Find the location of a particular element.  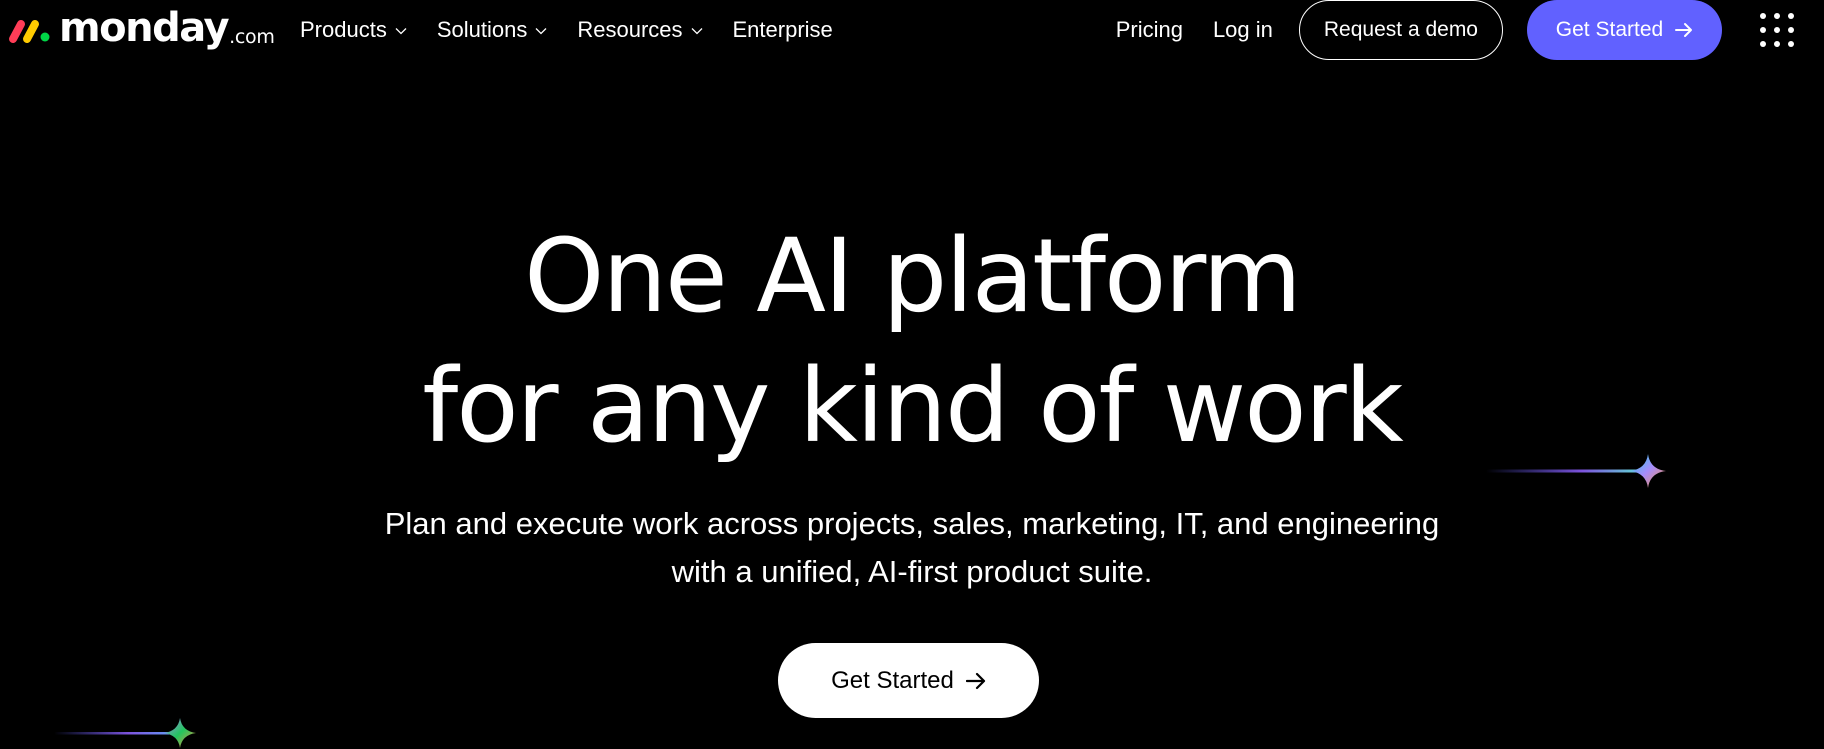

request-demo-button: Request a demo is located at coordinates (1400, 30).